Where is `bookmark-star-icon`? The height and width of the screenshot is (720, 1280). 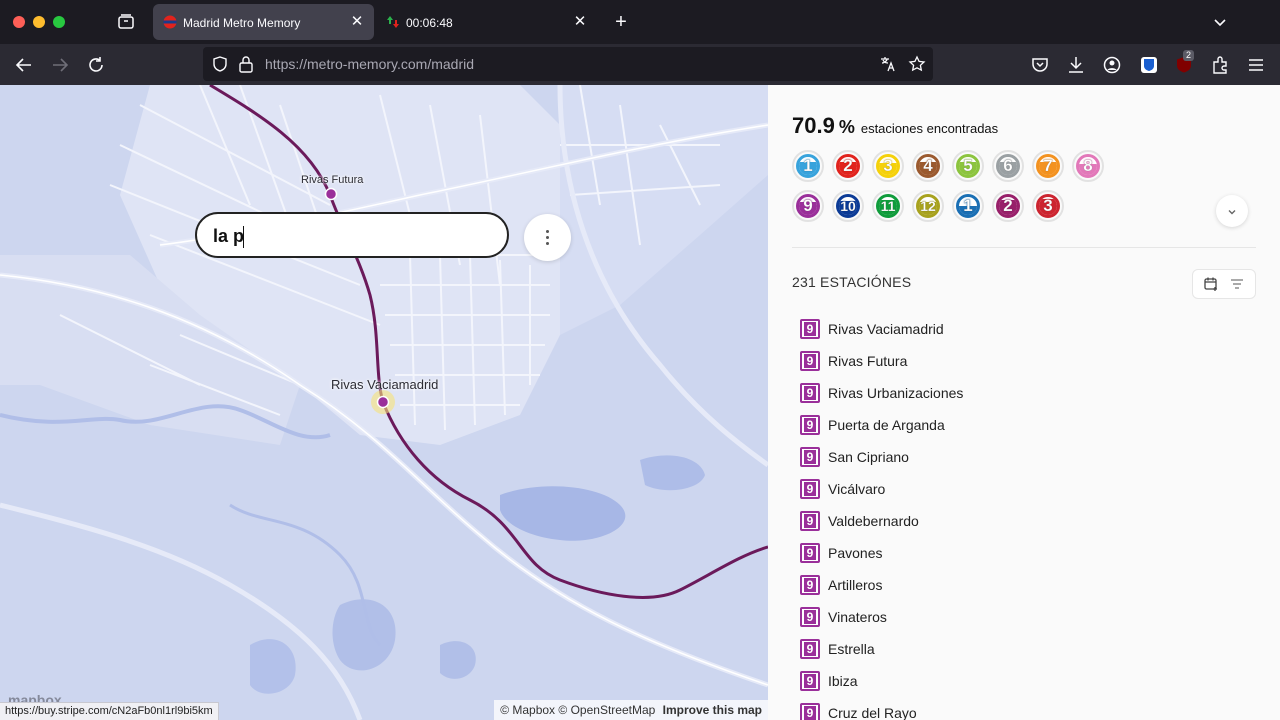
bookmark-star-icon is located at coordinates (917, 64).